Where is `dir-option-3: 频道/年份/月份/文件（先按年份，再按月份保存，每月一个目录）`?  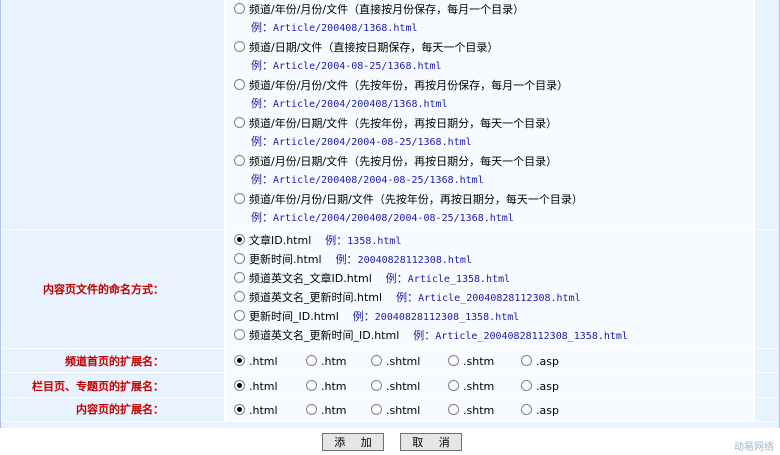
dir-option-3: 频道/年份/月份/文件（先按年份，再按月份保存，每月一个目录） is located at coordinates (401, 86).